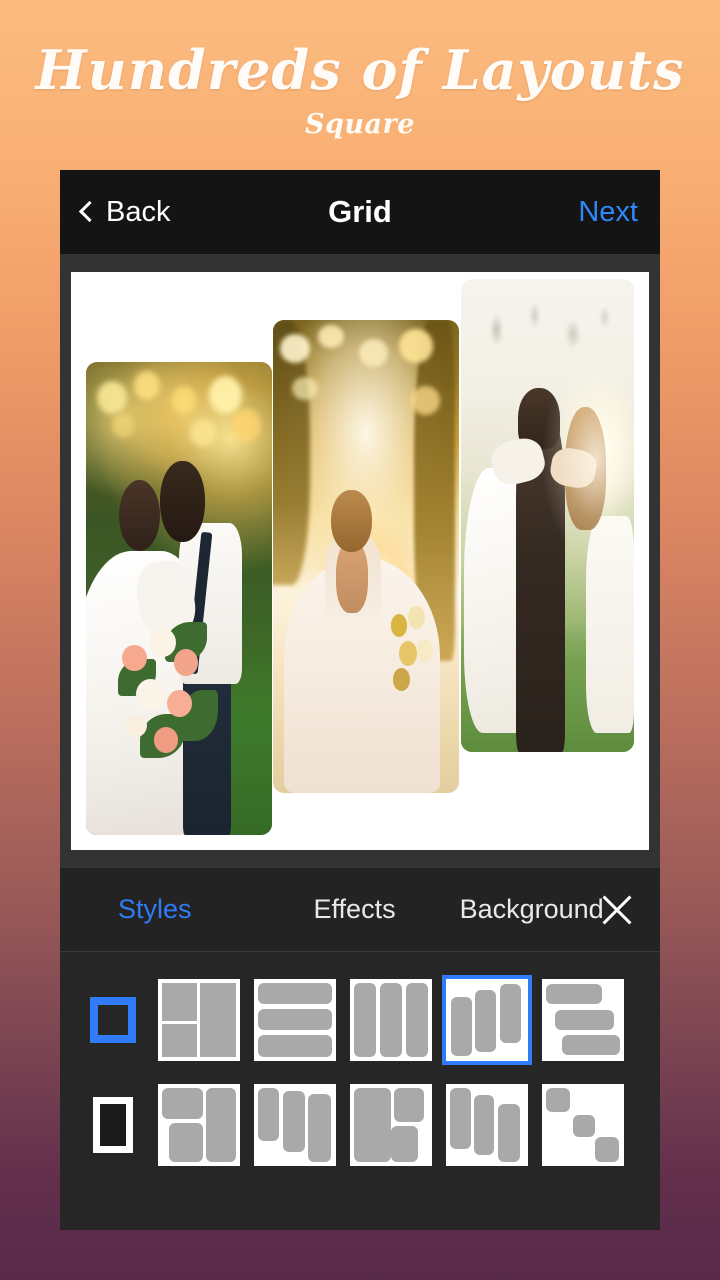  What do you see at coordinates (295, 1125) in the screenshot?
I see `layout-three-descending-columns` at bounding box center [295, 1125].